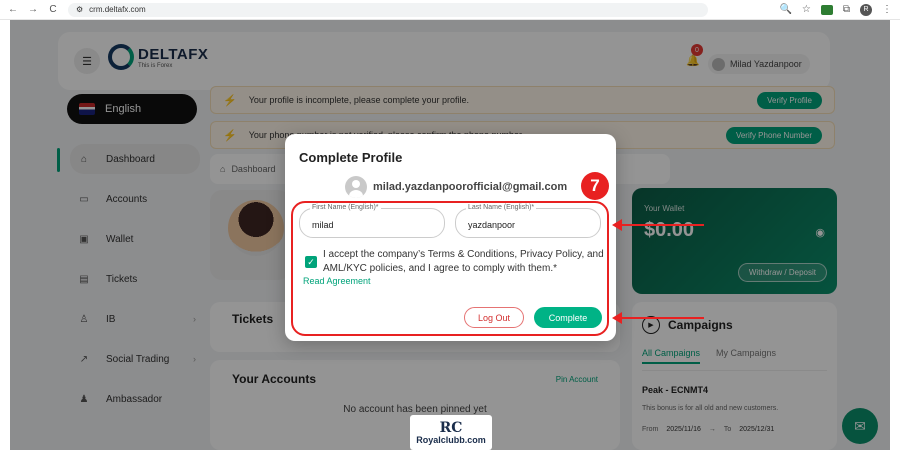  Describe the element at coordinates (658, 225) in the screenshot. I see `annotation-arrow-name-fields` at that location.